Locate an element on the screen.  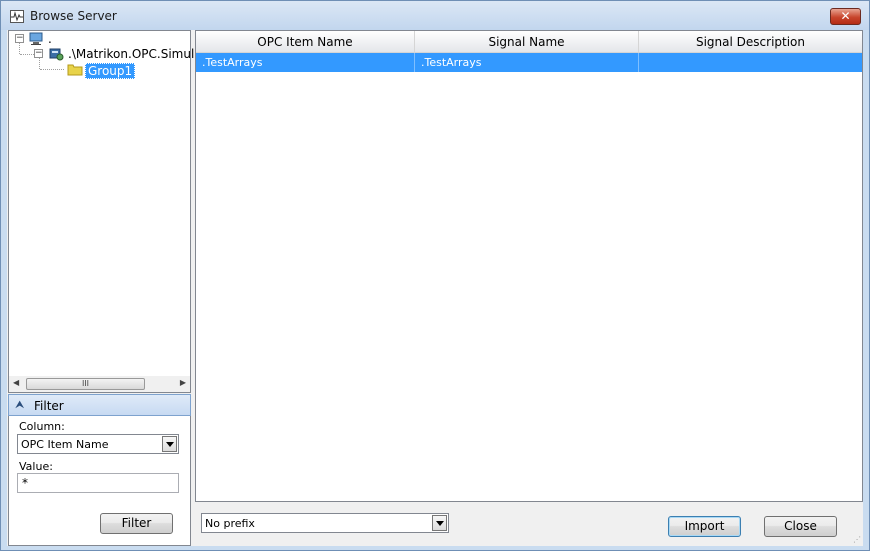
scroll-right-icon: ▶ is located at coordinates (183, 382).